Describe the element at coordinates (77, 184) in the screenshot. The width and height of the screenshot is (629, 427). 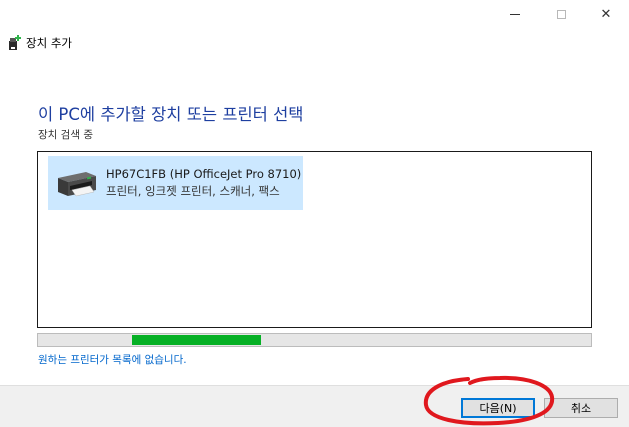
I see `printer-icon` at that location.